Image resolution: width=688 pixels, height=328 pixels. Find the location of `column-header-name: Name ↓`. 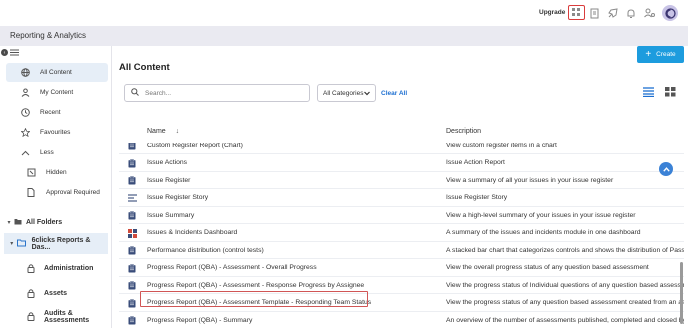

column-header-name: Name ↓ is located at coordinates (163, 131).